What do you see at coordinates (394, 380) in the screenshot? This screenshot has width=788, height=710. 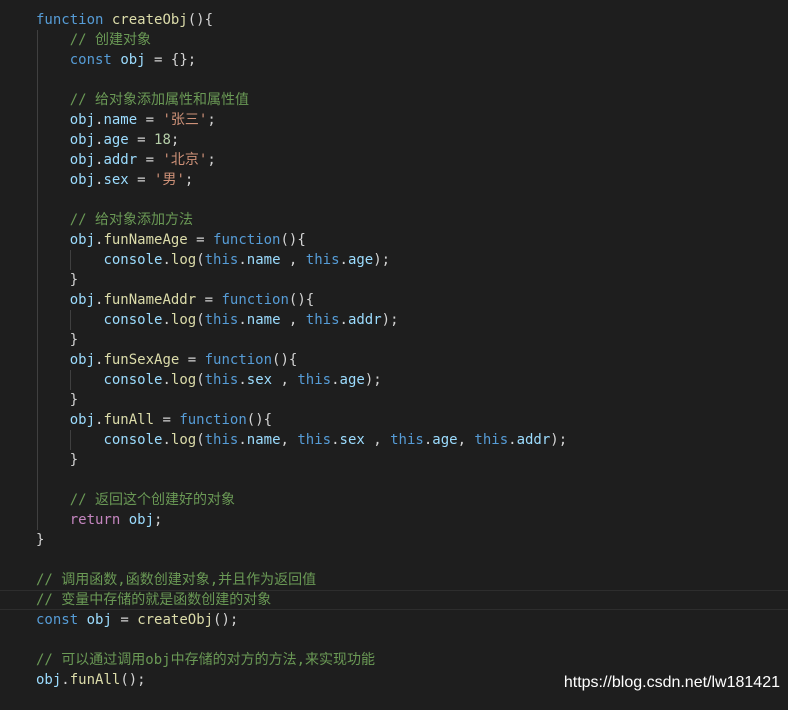 I see `code-line: console.log(this.sex , this.age);` at bounding box center [394, 380].